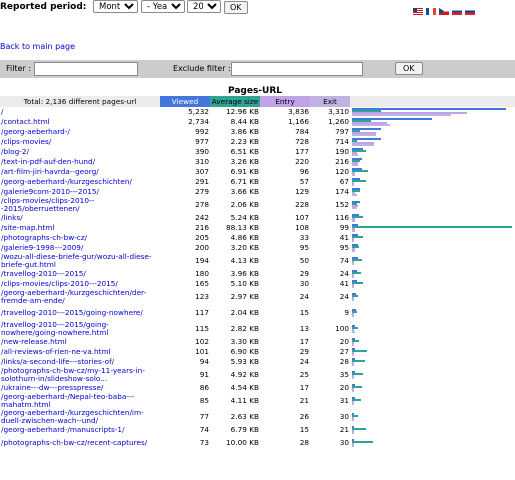 The width and height of the screenshot is (515, 480). What do you see at coordinates (344, 273) in the screenshot?
I see `exit-cell: 24` at bounding box center [344, 273].